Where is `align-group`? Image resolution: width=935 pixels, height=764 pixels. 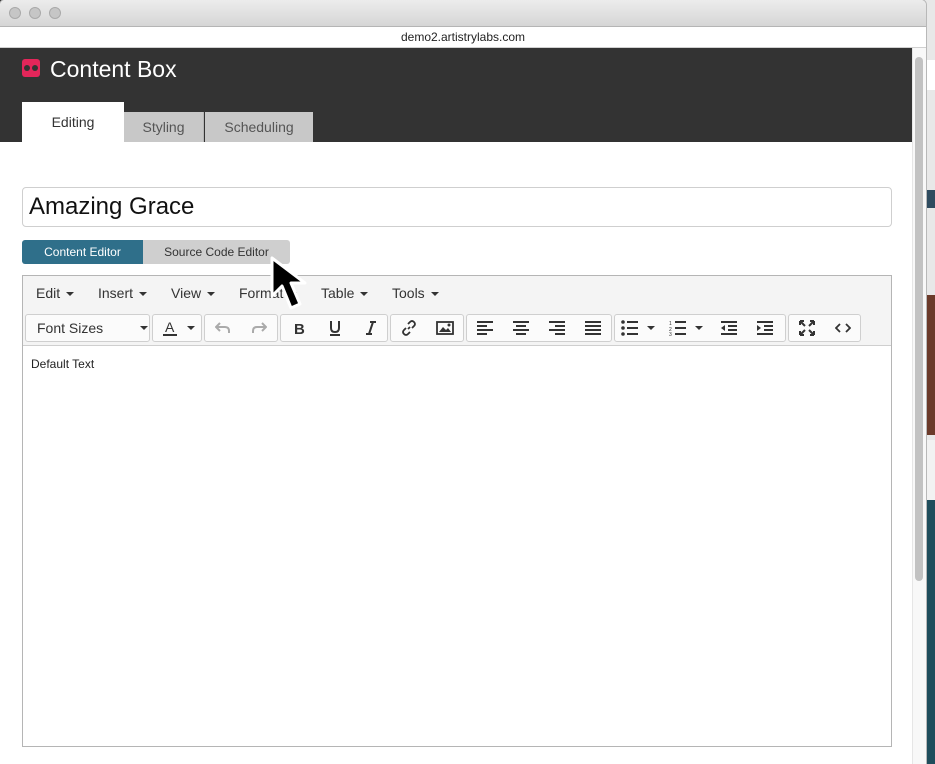 align-group is located at coordinates (539, 328).